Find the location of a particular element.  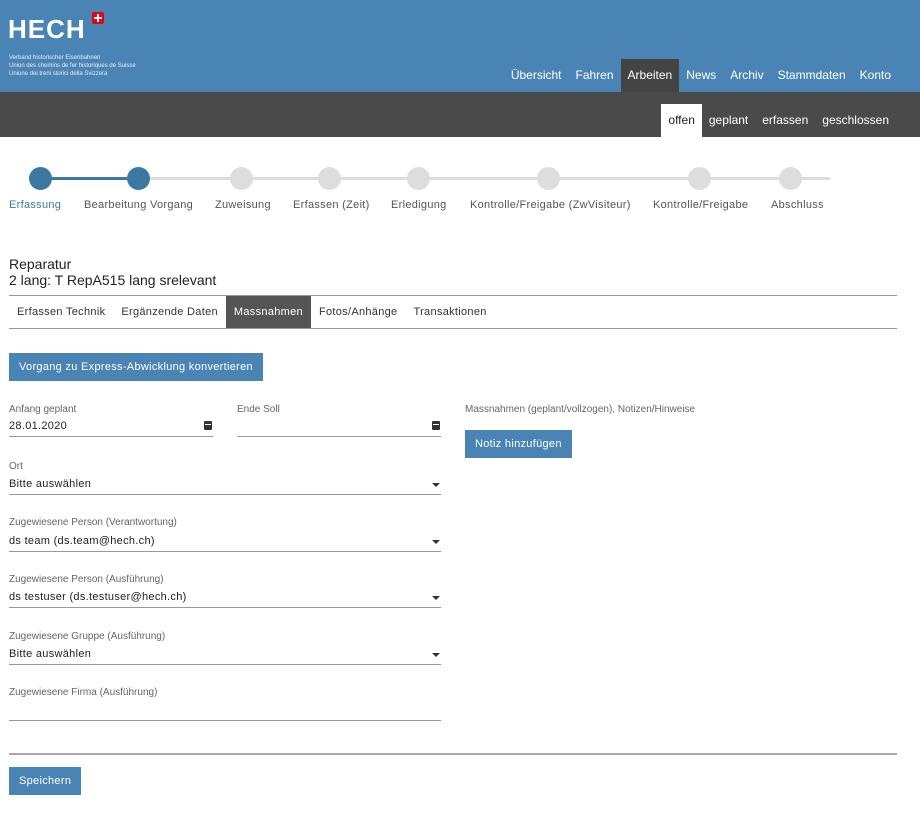

add-note-button: Notiz hinzufügen is located at coordinates (518, 444).